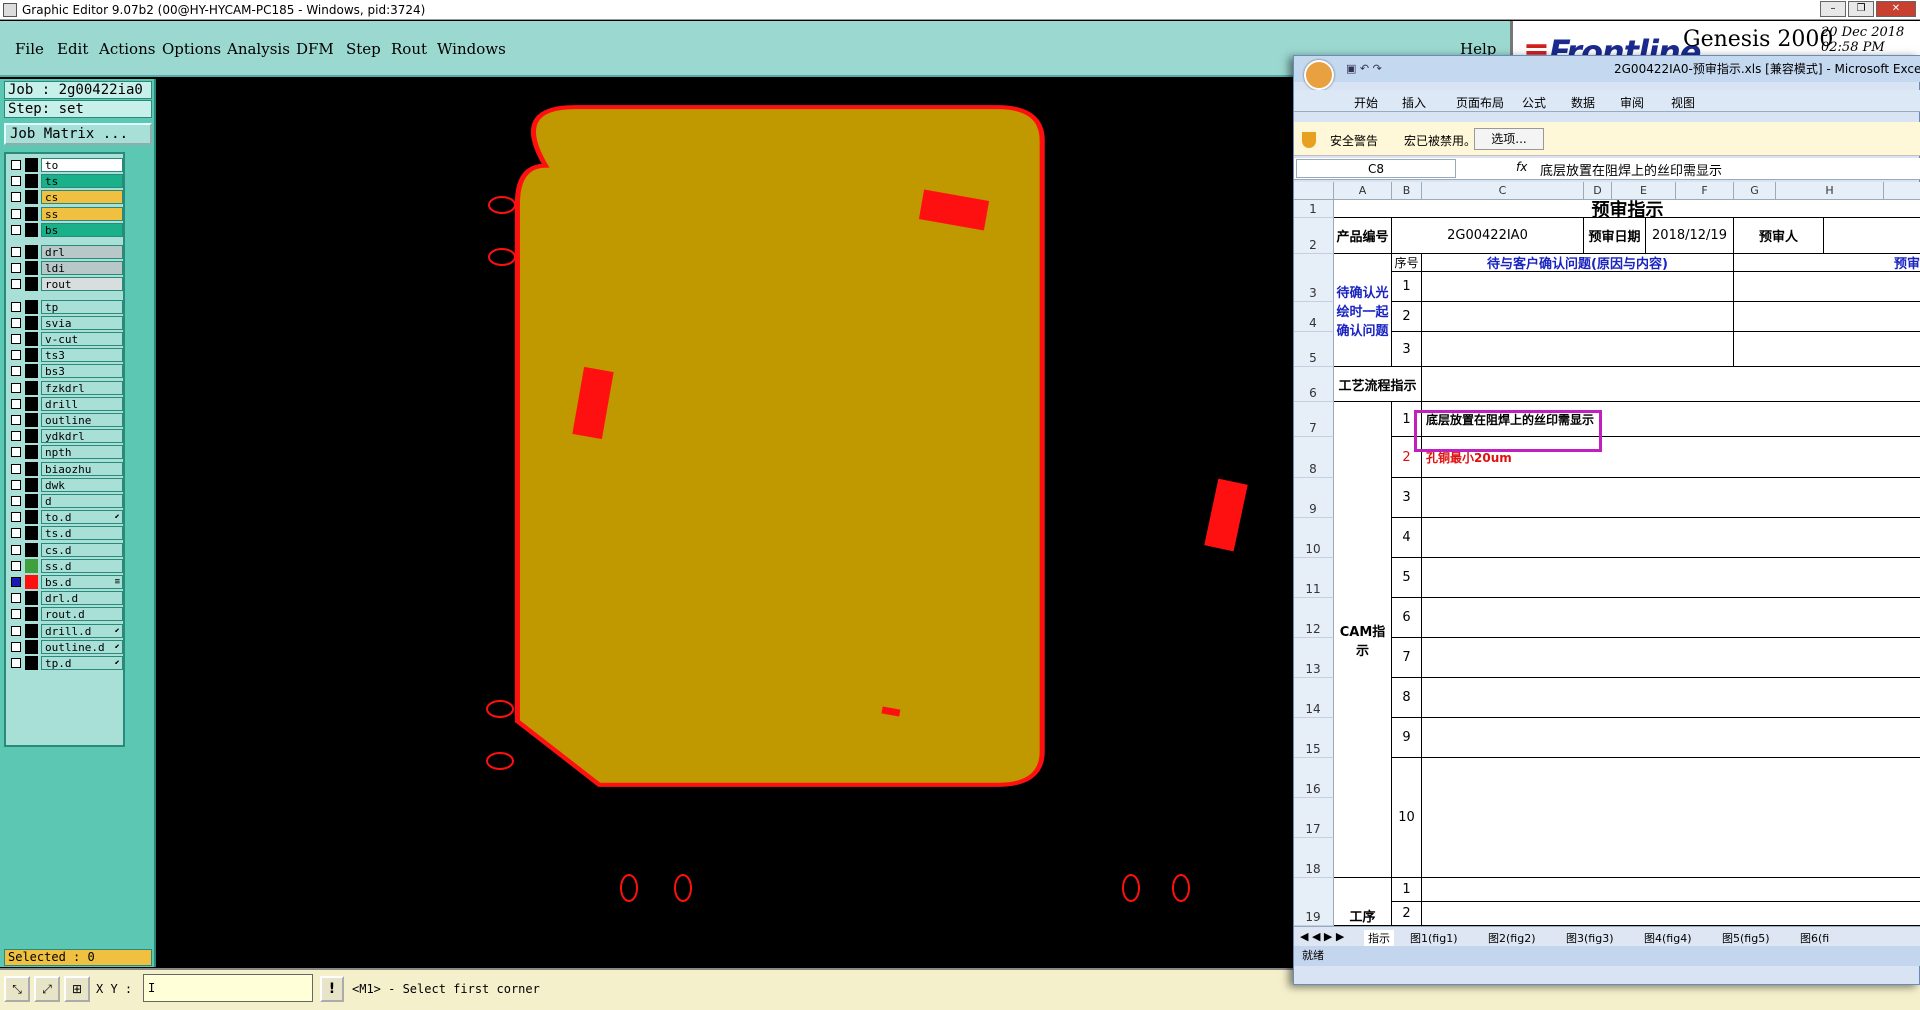 The height and width of the screenshot is (1010, 1920). What do you see at coordinates (17, 989) in the screenshot?
I see `zoom-fit-icon: ⤡` at bounding box center [17, 989].